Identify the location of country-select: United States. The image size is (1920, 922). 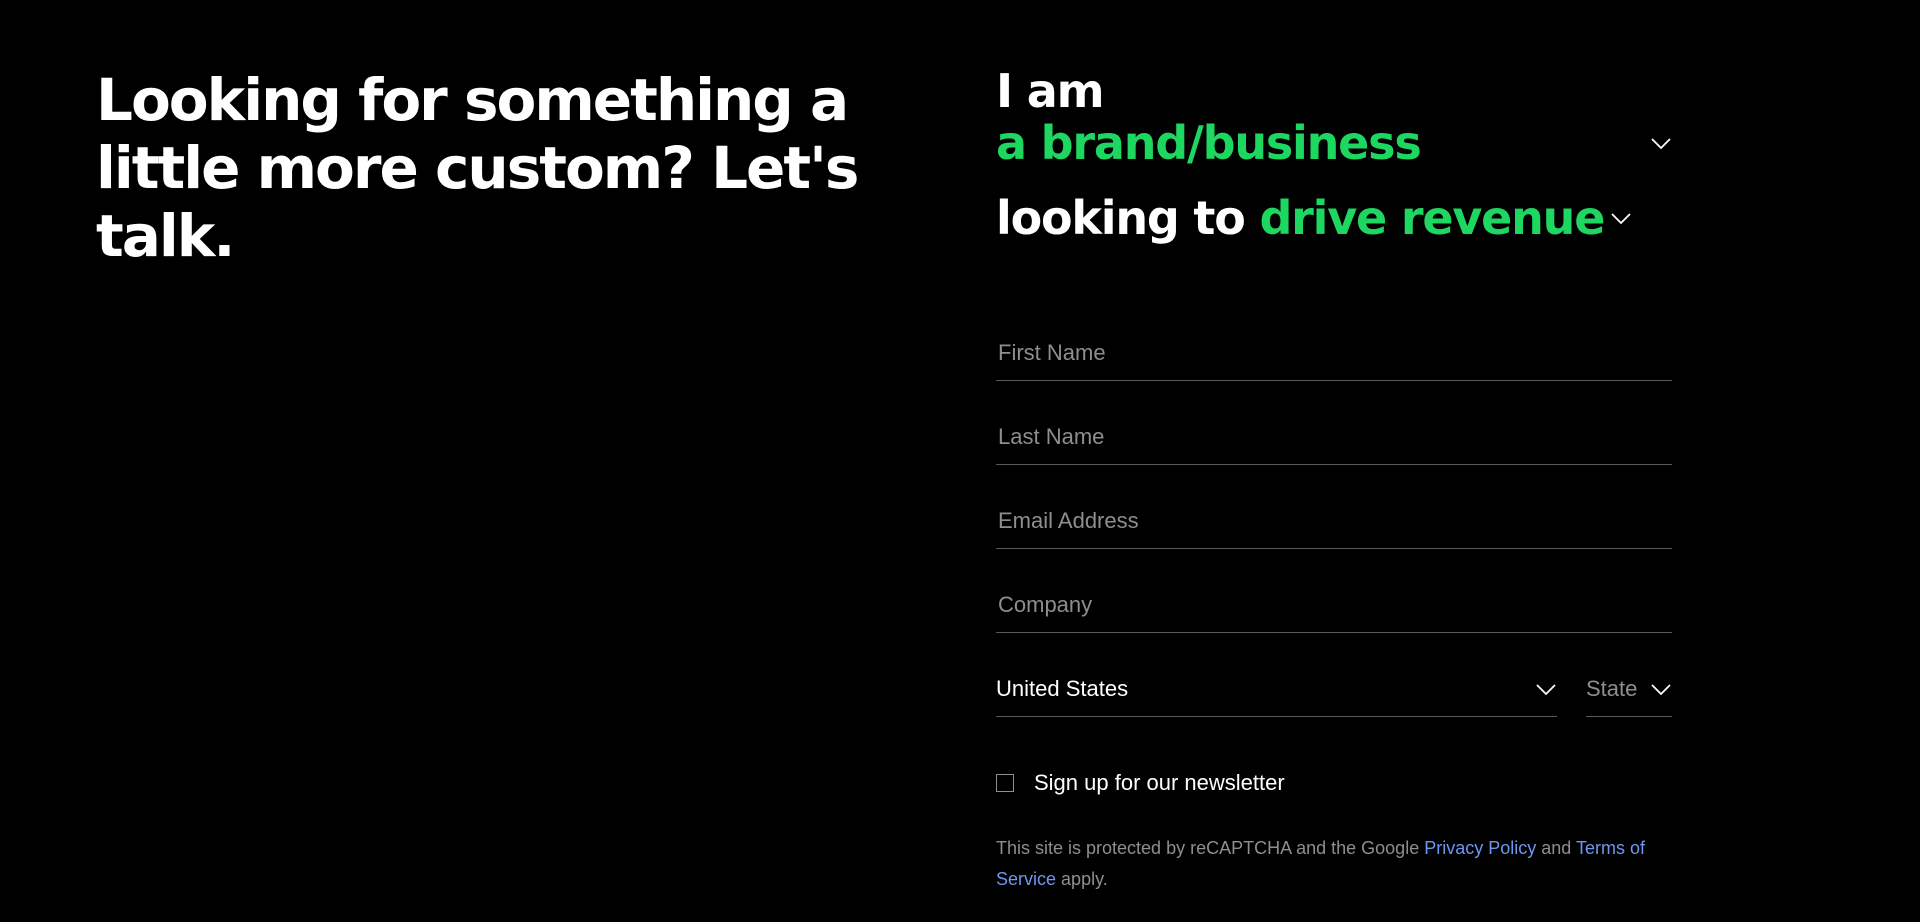
(1276, 689).